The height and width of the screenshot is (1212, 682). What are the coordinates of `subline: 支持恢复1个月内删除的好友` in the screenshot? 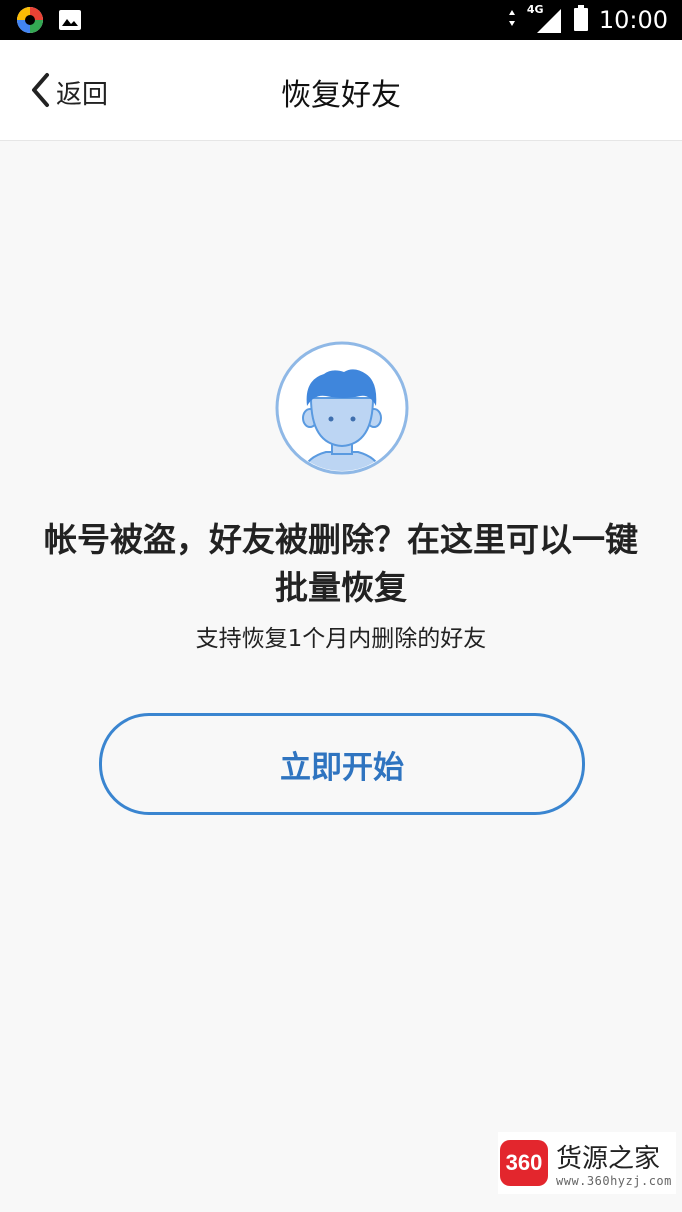 It's located at (341, 639).